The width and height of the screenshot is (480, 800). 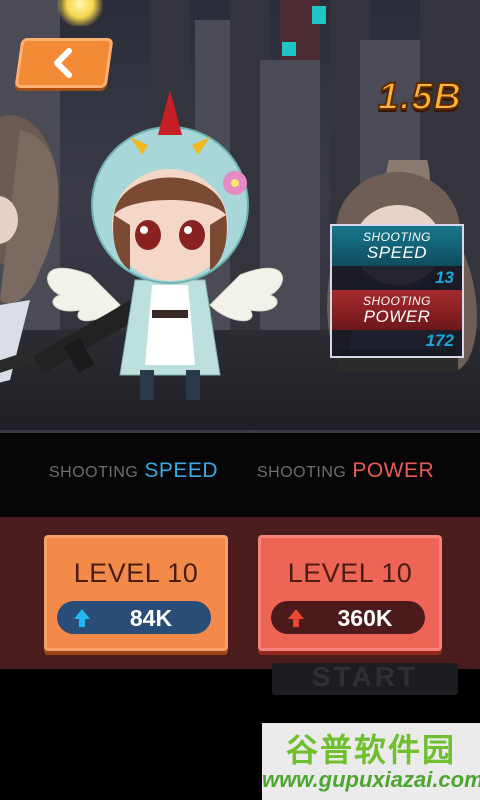 What do you see at coordinates (365, 676) in the screenshot?
I see `start-button-label: START` at bounding box center [365, 676].